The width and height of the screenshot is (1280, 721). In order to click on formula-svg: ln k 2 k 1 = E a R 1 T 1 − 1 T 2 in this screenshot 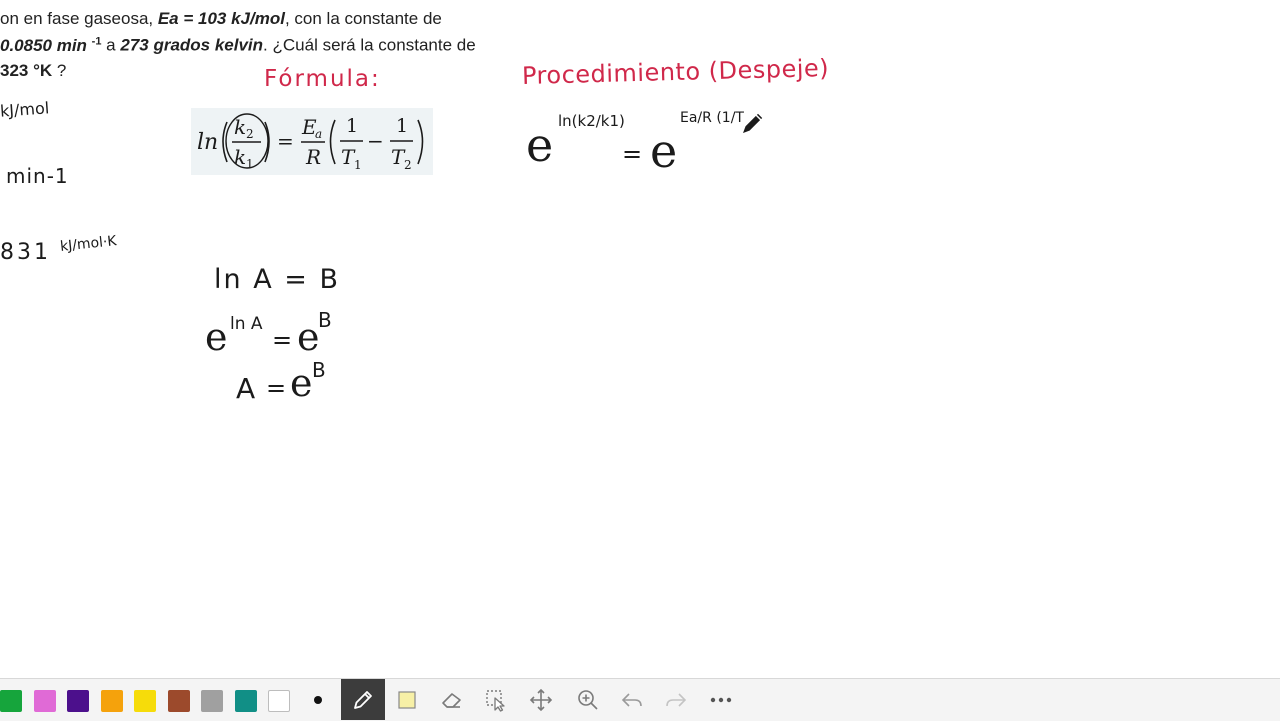, I will do `click(310, 142)`.